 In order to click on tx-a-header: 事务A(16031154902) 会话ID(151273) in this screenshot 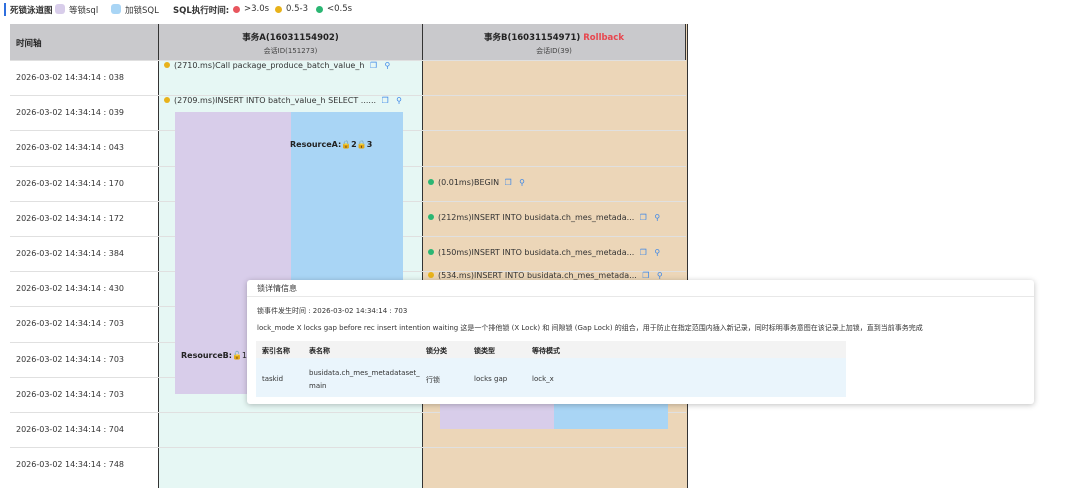, I will do `click(290, 42)`.